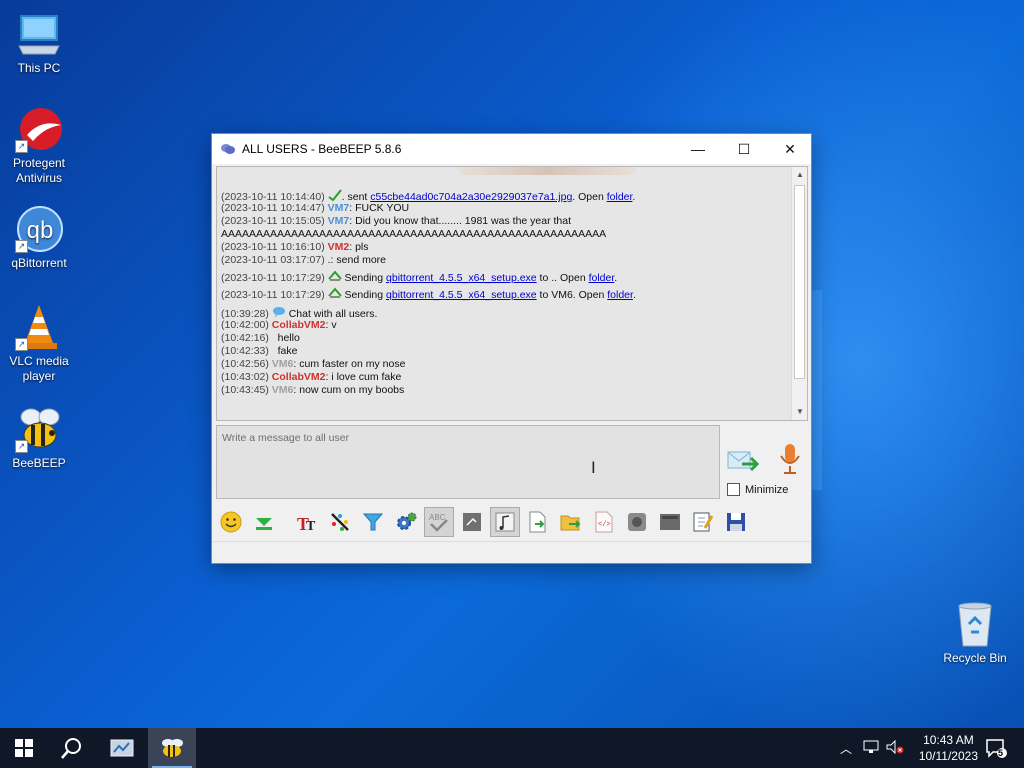 The height and width of the screenshot is (768, 1024). I want to click on music-button, so click(505, 522).